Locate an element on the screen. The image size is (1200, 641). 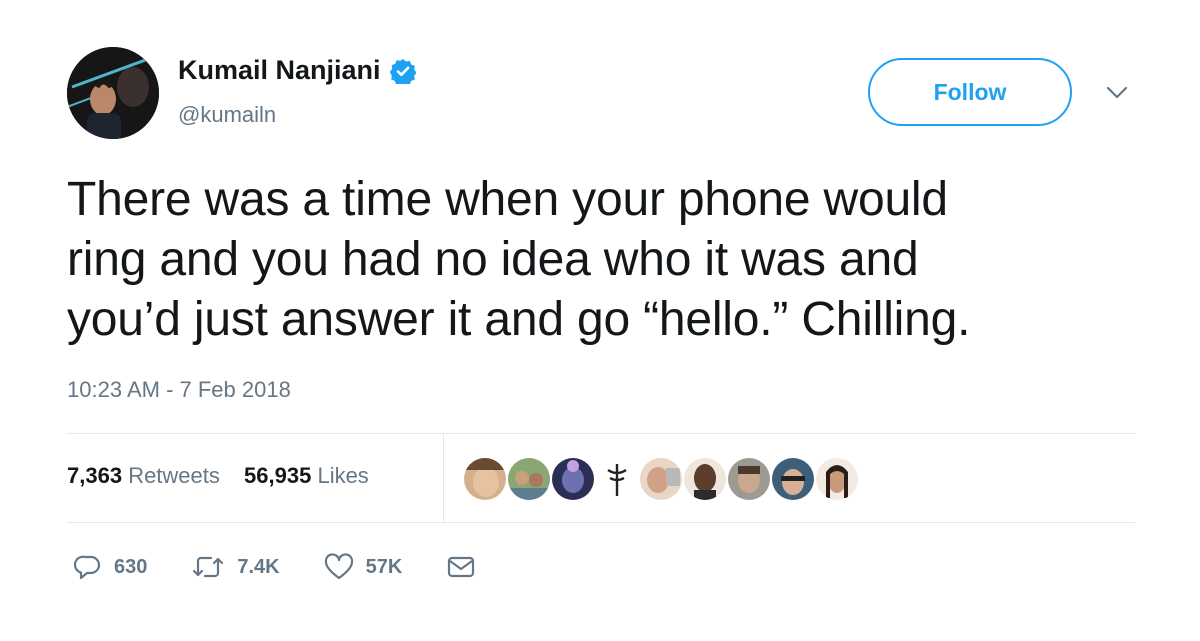
retweets-count: 7,363 is located at coordinates (95, 475).